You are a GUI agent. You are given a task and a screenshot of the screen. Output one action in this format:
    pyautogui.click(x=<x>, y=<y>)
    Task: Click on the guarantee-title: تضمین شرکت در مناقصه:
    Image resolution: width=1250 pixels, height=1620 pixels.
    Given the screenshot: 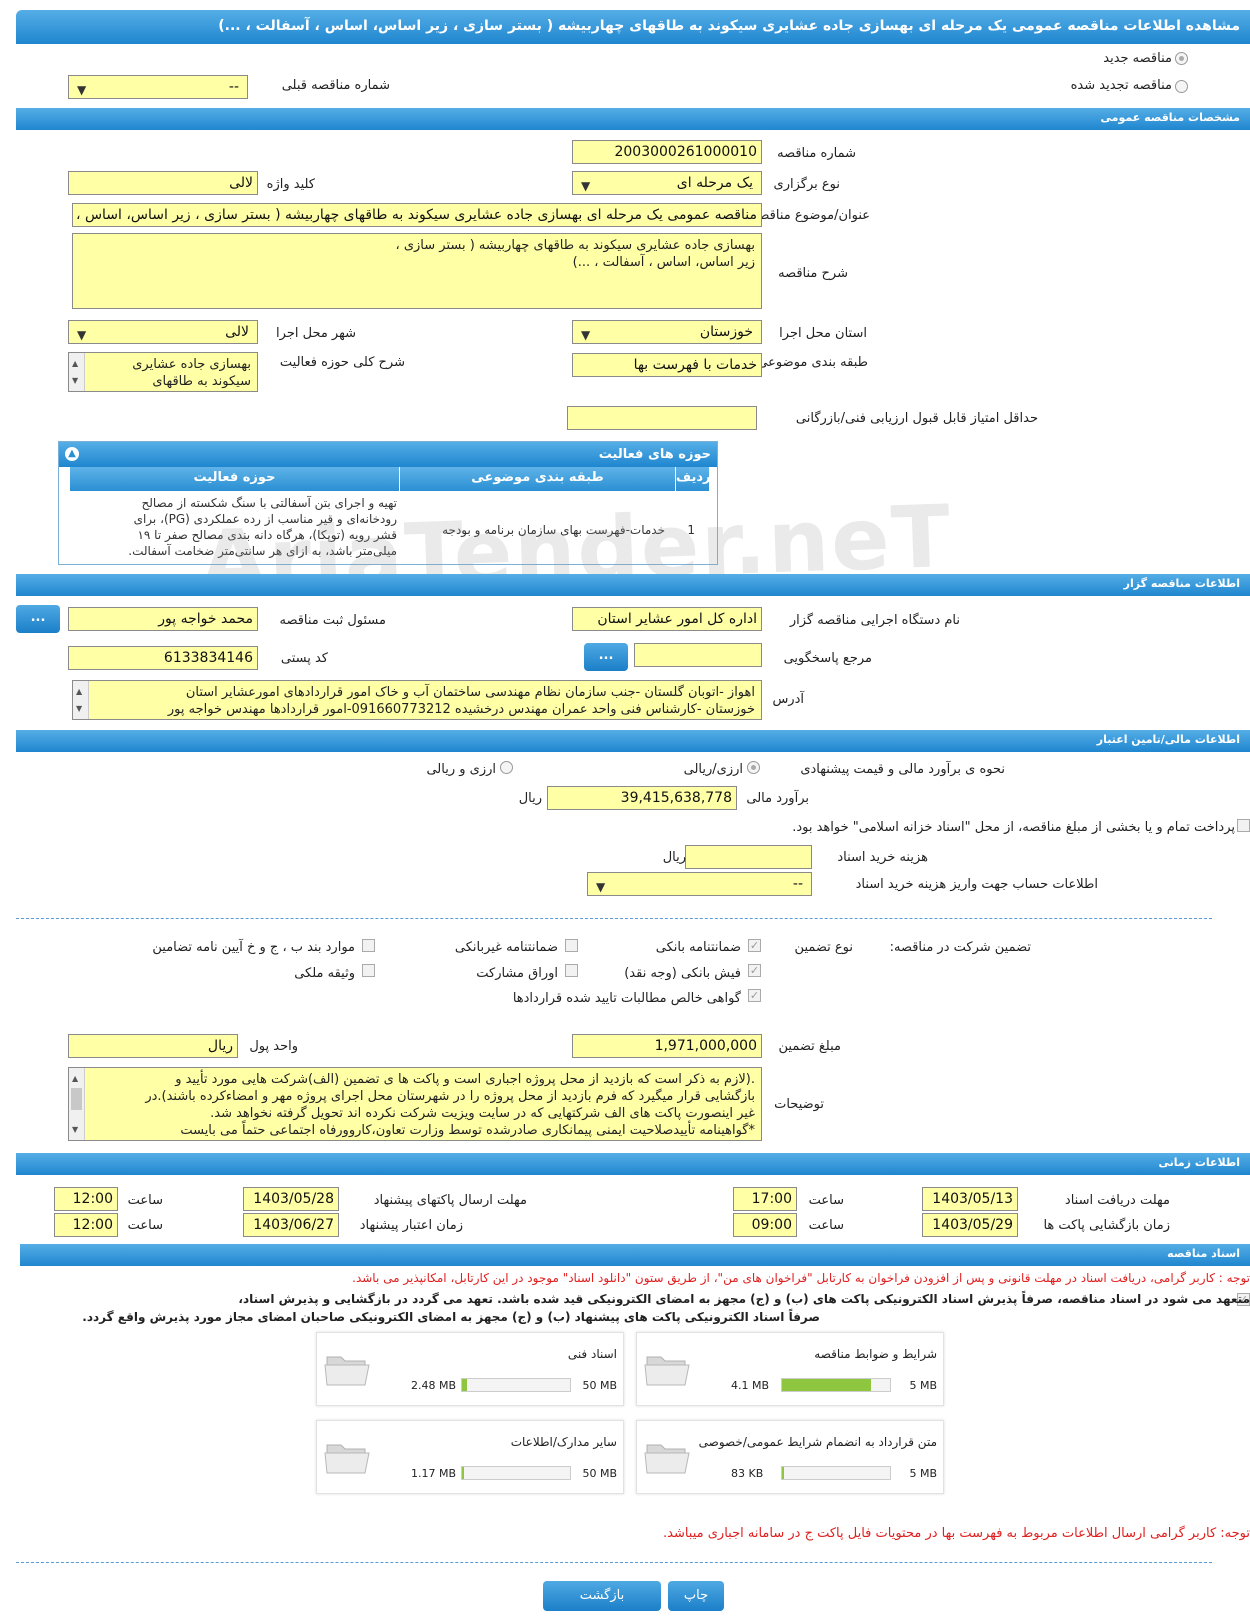 What is the action you would take?
    pyautogui.click(x=960, y=947)
    